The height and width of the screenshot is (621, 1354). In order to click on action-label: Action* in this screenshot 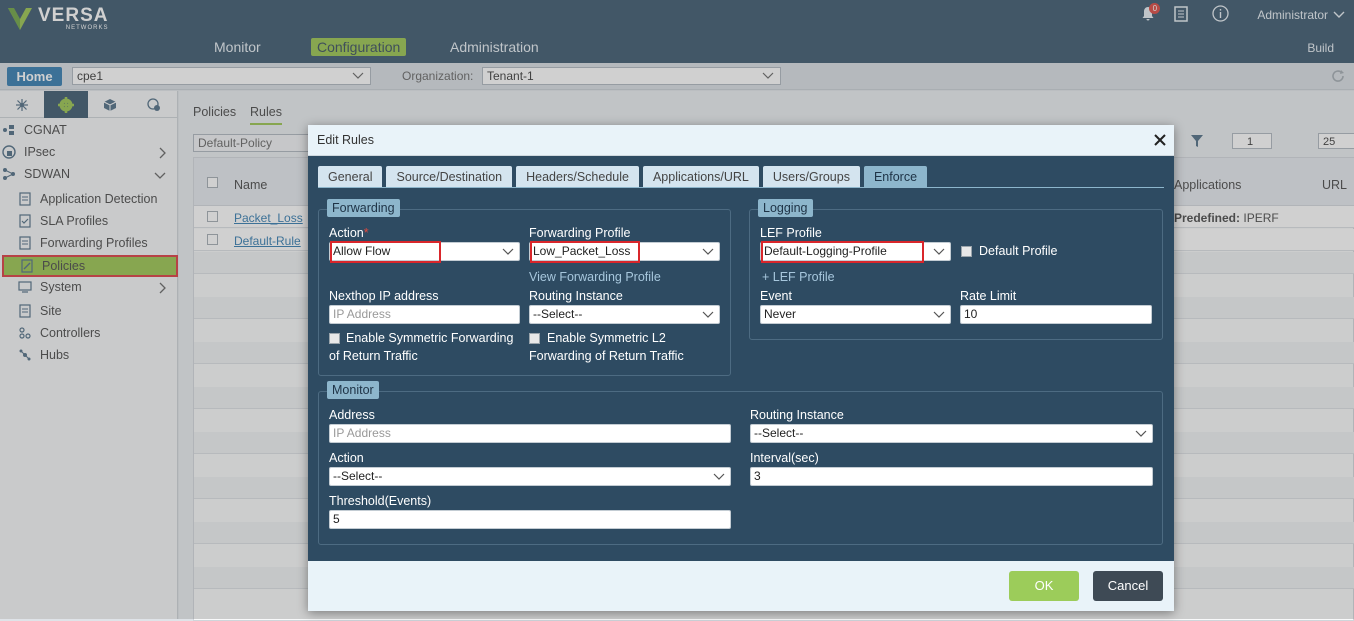, I will do `click(349, 233)`.